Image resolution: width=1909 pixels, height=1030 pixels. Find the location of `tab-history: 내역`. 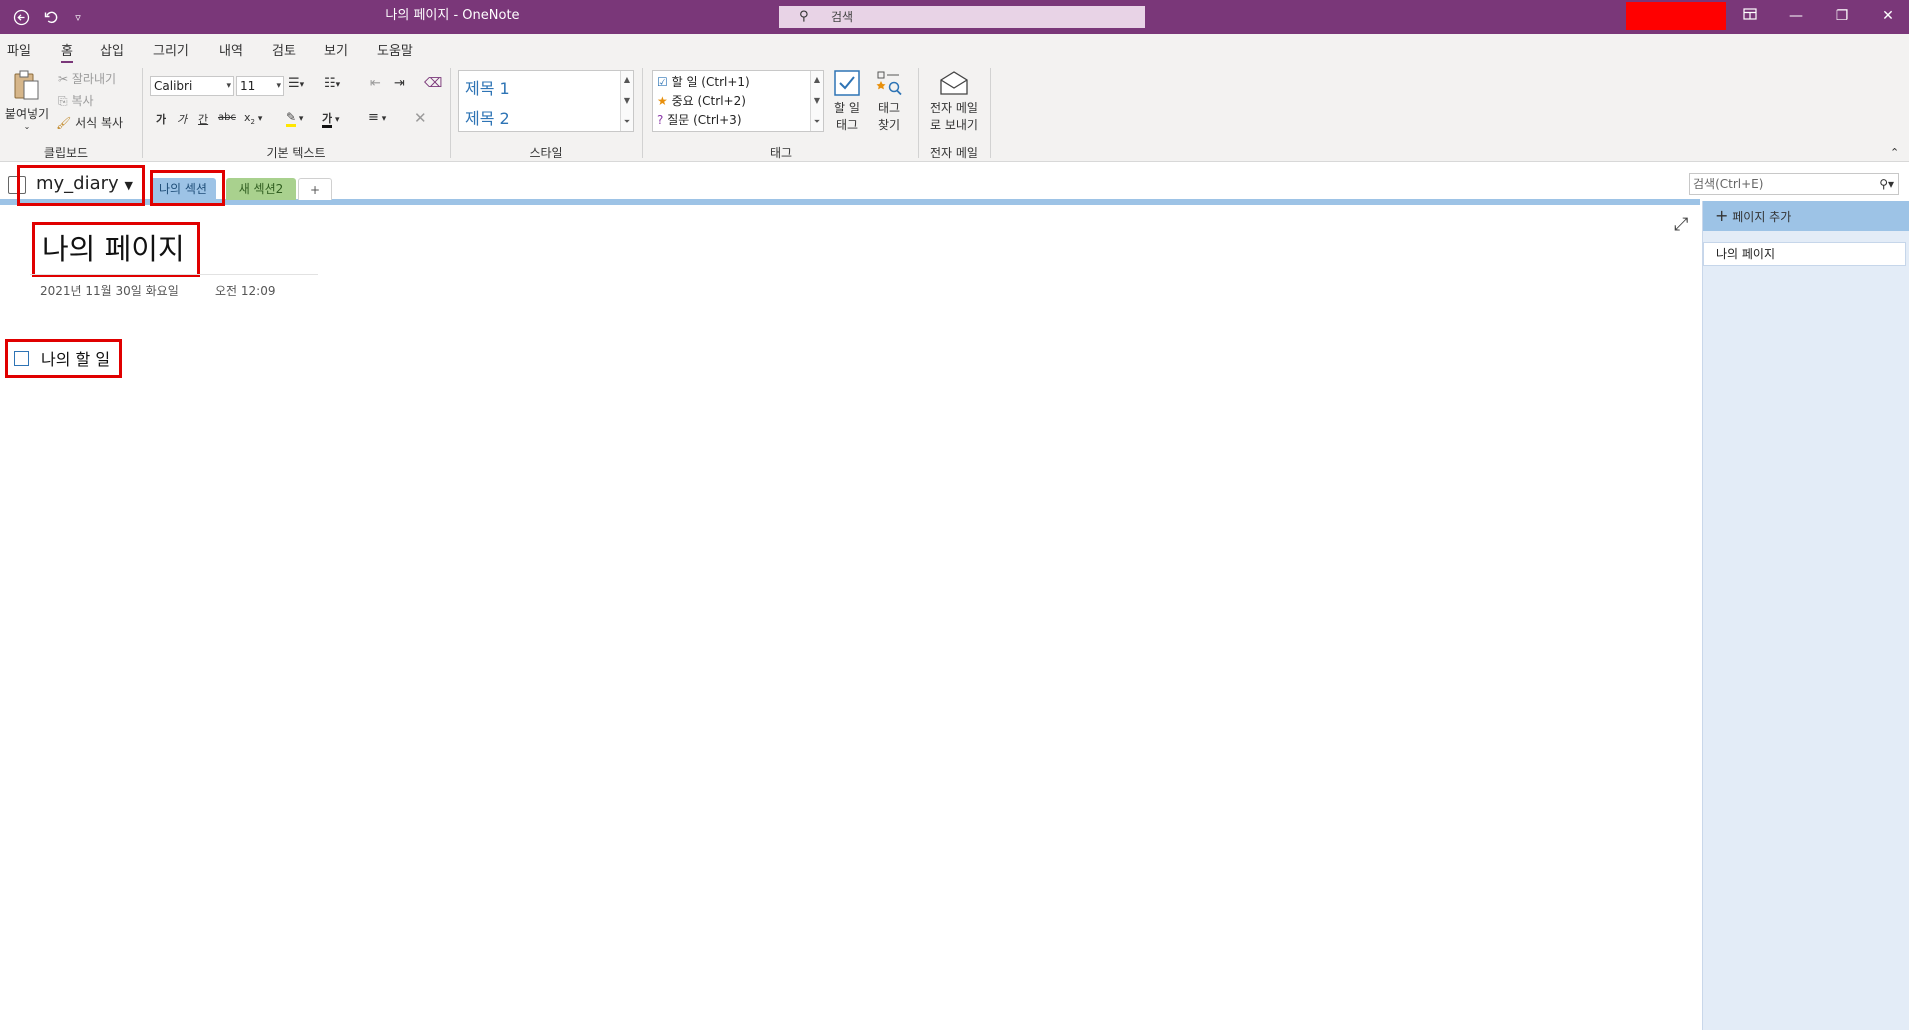

tab-history: 내역 is located at coordinates (231, 49).